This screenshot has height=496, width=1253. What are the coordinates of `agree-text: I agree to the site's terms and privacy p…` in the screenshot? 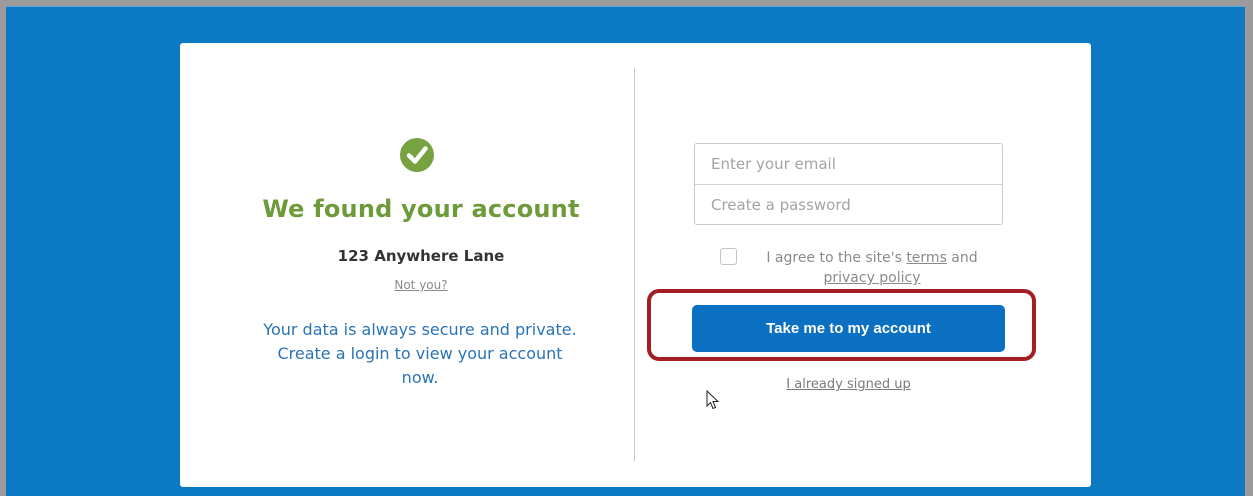 It's located at (872, 268).